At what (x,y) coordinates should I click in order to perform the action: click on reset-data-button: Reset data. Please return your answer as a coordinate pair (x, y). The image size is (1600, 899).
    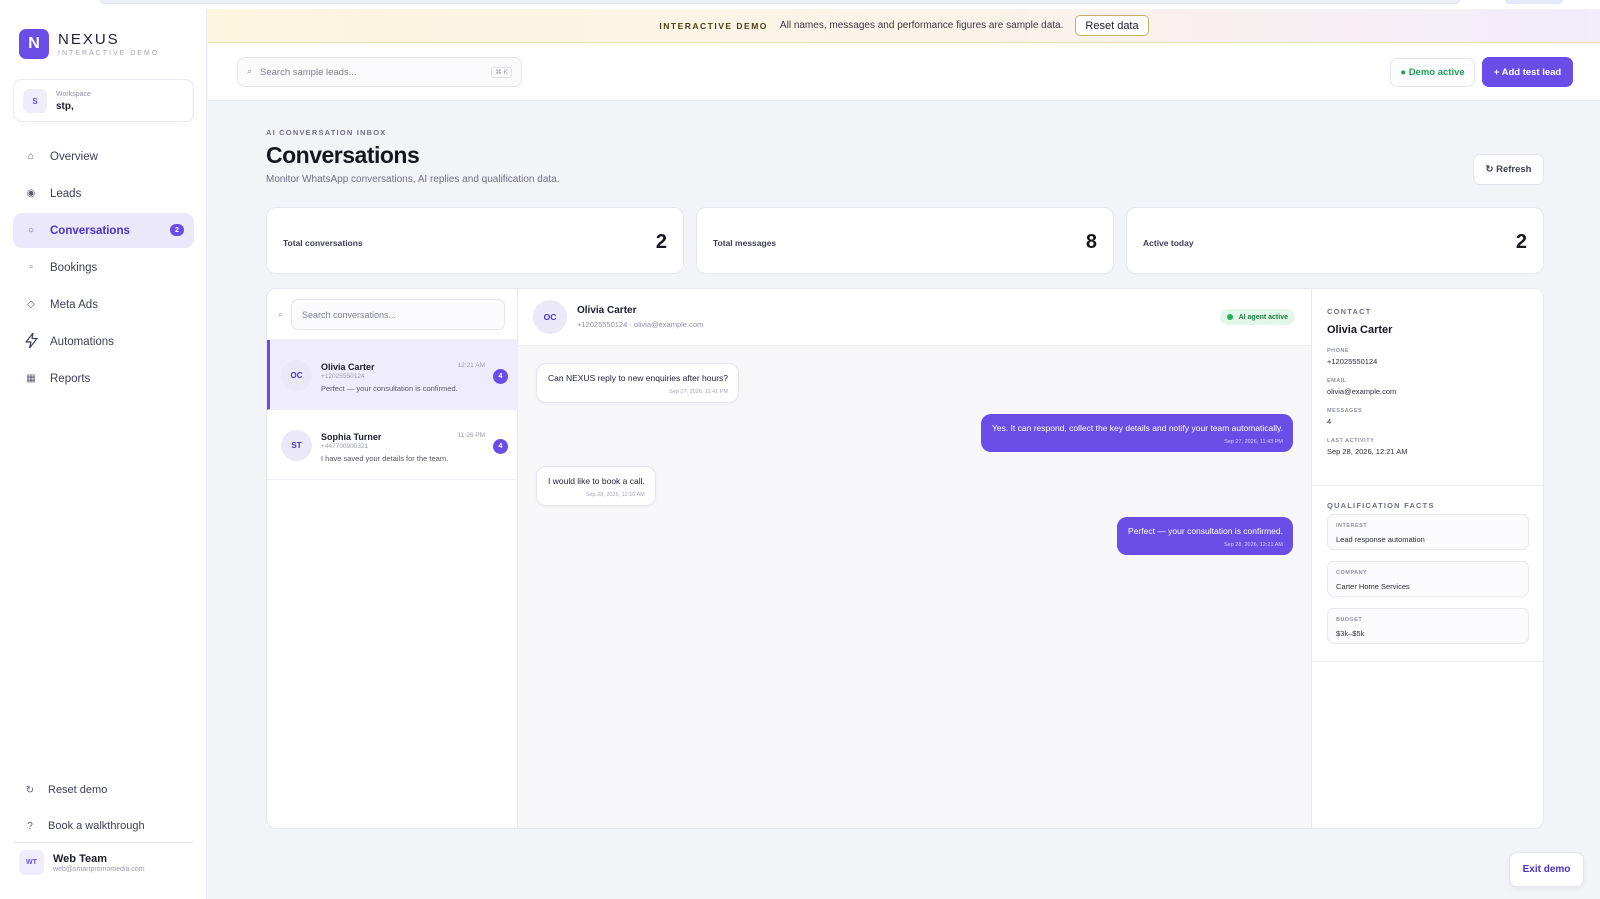
    Looking at the image, I should click on (1112, 25).